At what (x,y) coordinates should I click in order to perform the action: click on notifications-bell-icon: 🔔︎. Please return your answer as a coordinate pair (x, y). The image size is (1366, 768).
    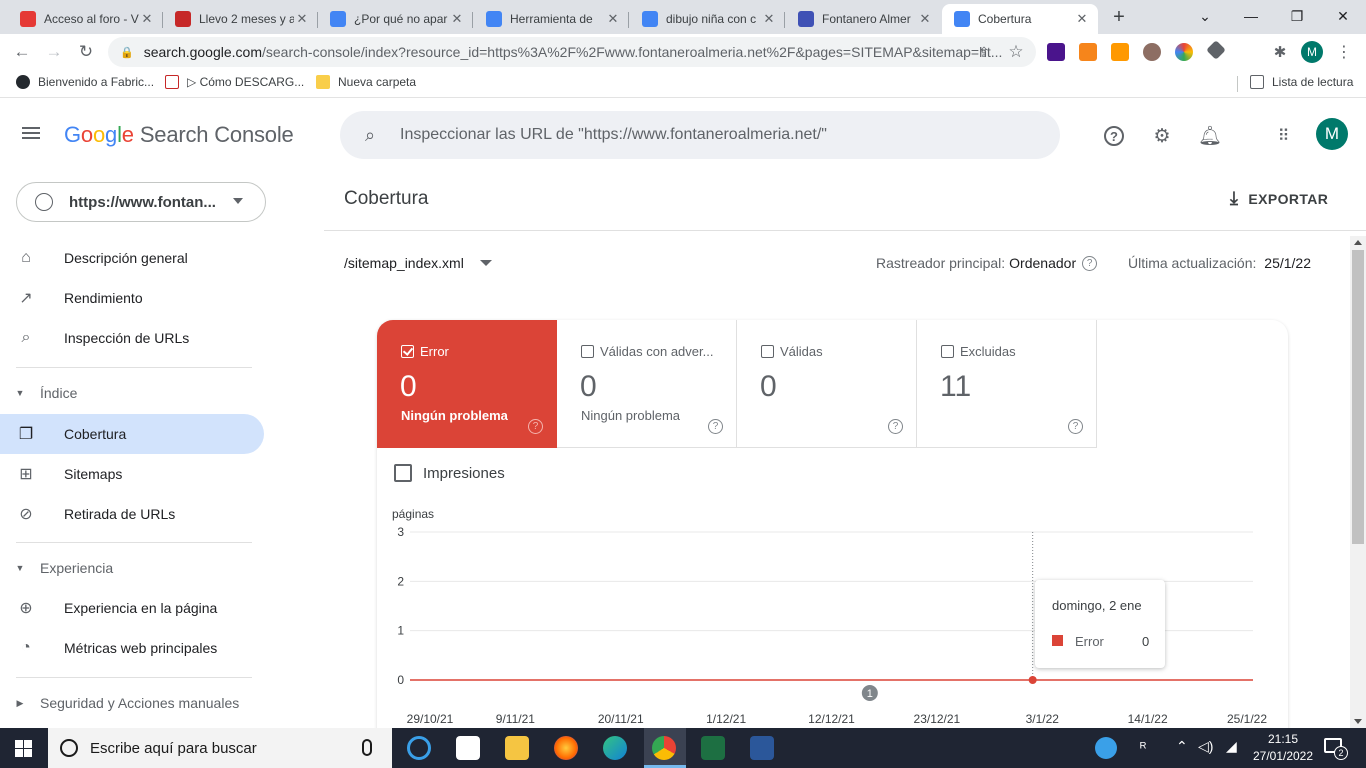
    Looking at the image, I should click on (1210, 136).